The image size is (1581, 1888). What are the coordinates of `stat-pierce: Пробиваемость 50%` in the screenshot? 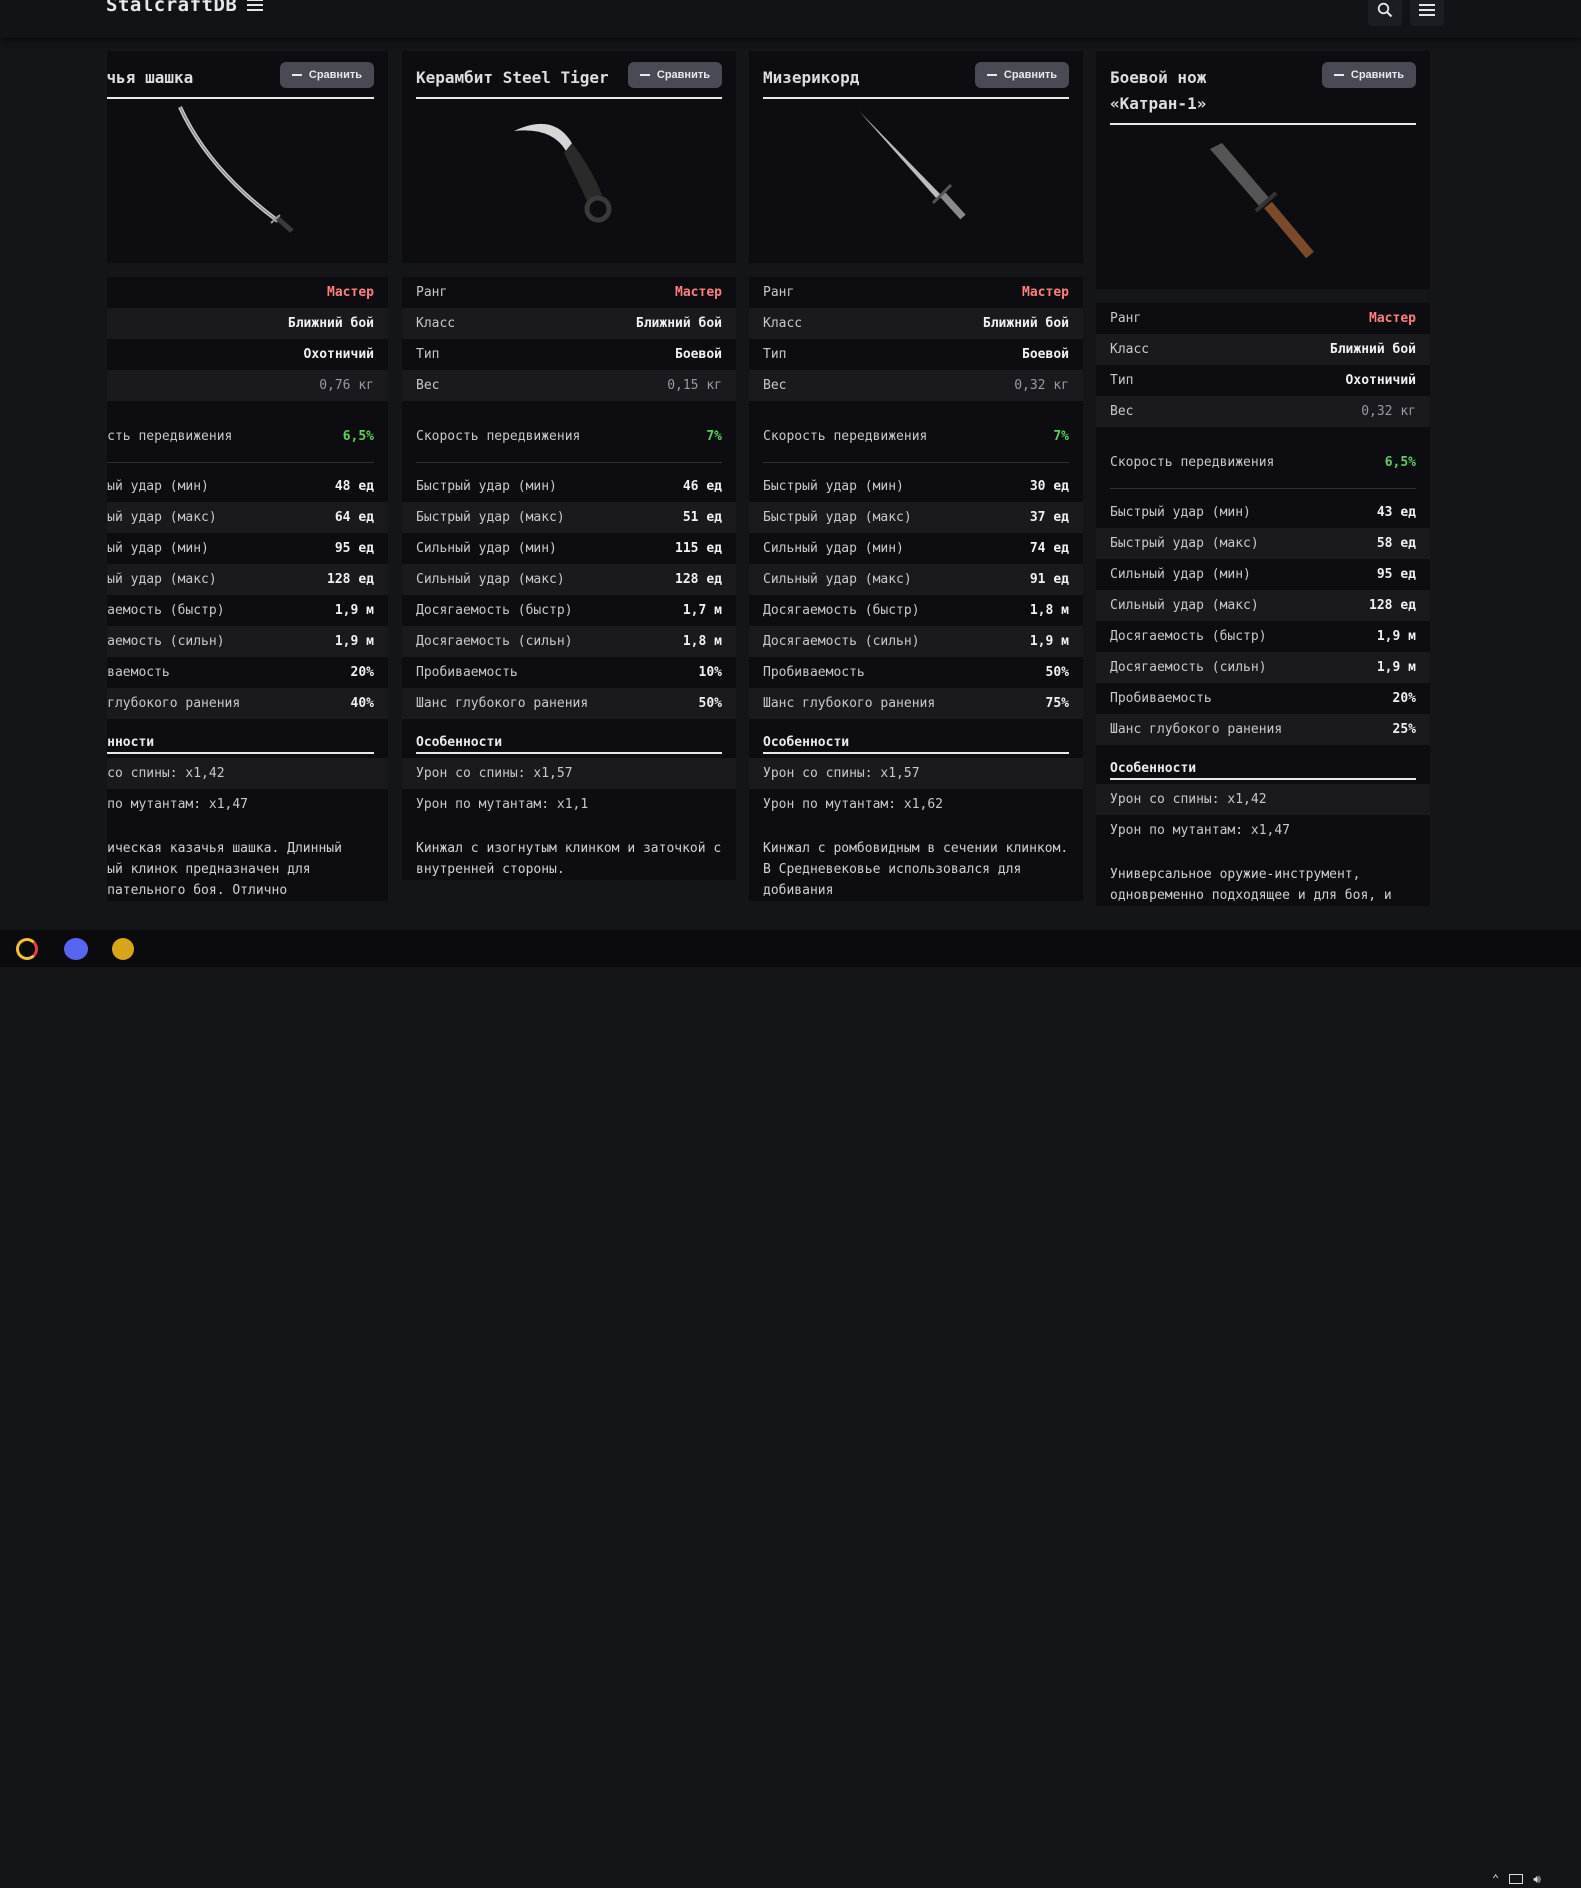 It's located at (916, 672).